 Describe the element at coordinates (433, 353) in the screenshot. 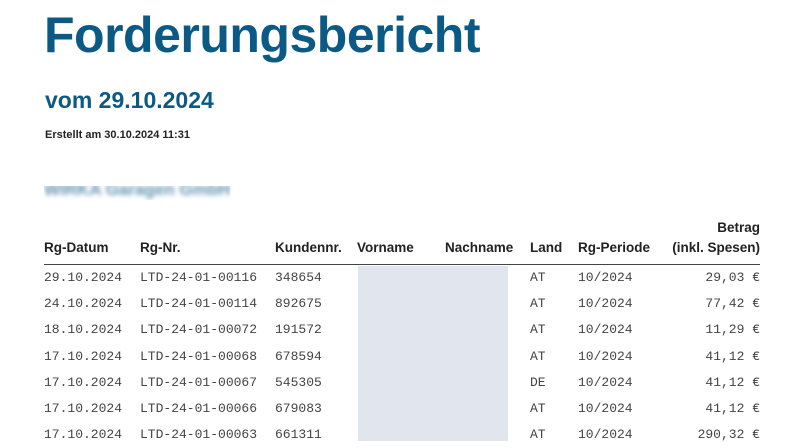

I see `redaction-box` at that location.